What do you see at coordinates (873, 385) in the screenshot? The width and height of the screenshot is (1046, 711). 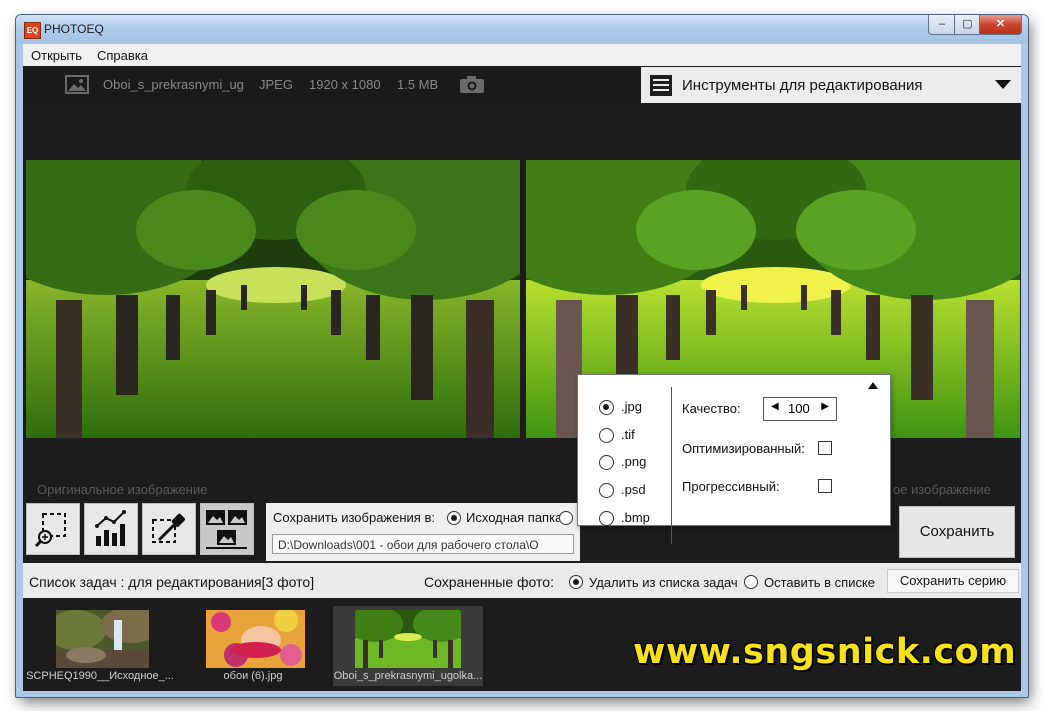 I see `collapse-arrow-icon` at bounding box center [873, 385].